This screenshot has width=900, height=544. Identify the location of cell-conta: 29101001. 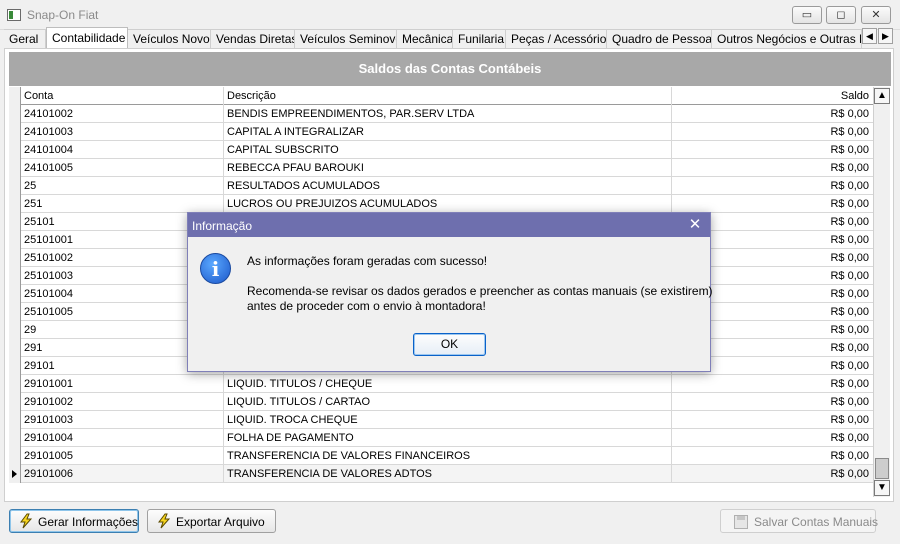
(122, 384).